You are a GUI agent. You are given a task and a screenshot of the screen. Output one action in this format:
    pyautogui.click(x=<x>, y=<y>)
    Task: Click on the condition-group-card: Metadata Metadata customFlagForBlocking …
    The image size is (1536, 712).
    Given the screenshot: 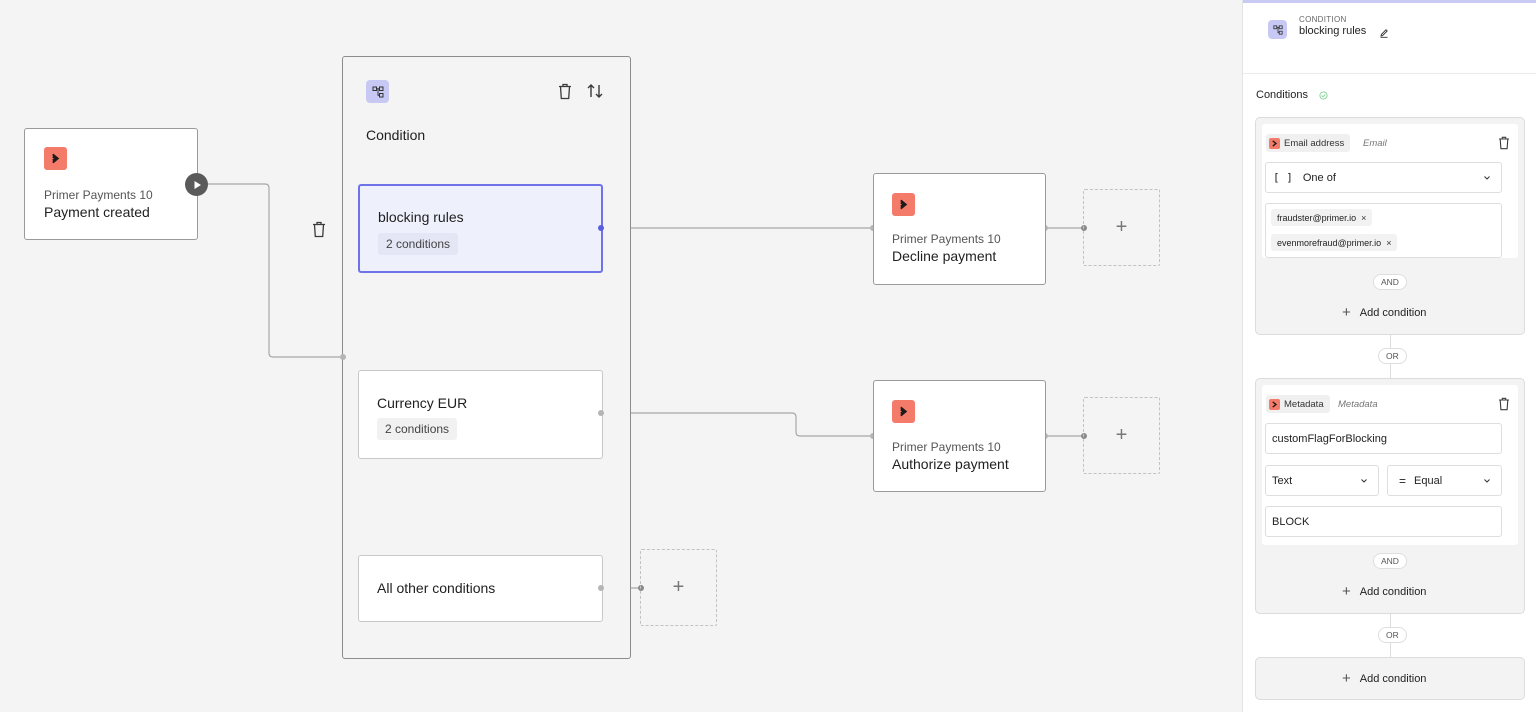 What is the action you would take?
    pyautogui.click(x=1390, y=496)
    